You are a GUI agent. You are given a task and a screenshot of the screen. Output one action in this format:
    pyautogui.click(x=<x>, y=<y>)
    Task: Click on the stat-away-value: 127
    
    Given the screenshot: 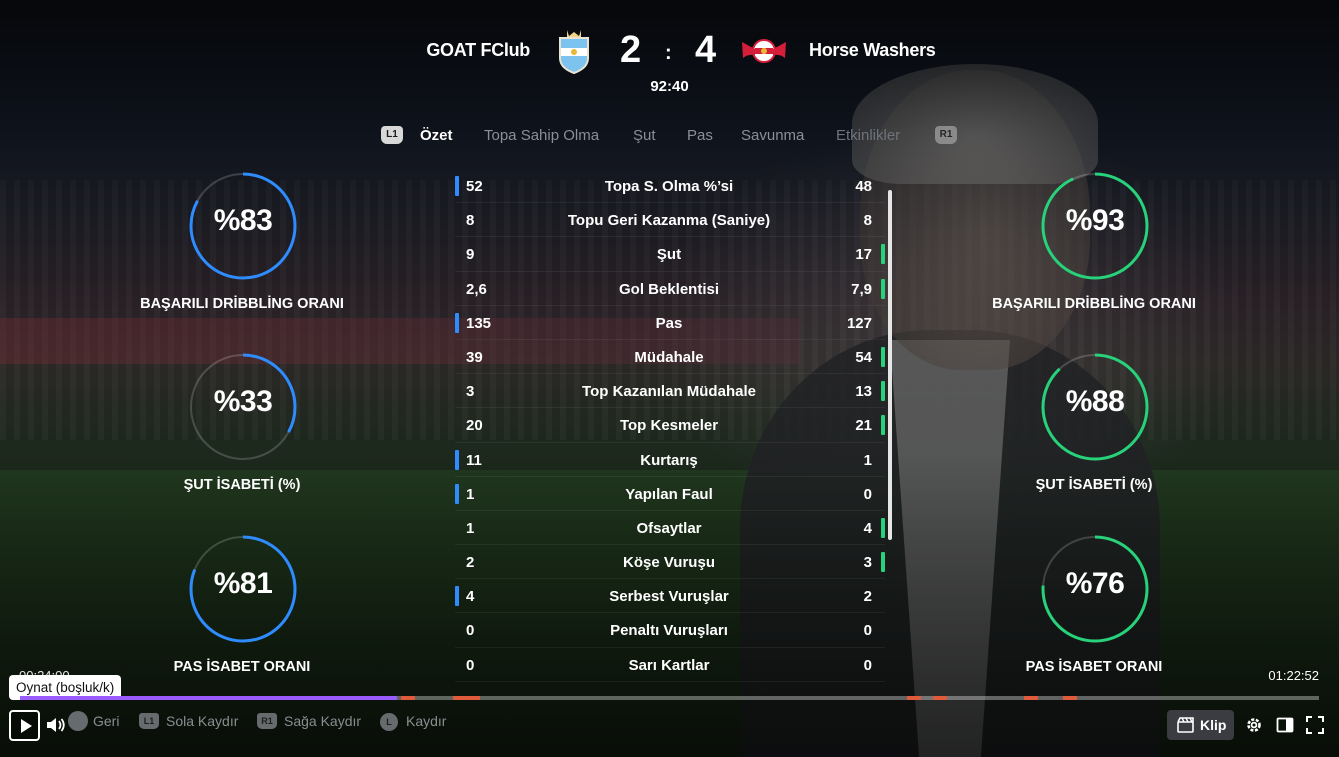 What is the action you would take?
    pyautogui.click(x=859, y=323)
    